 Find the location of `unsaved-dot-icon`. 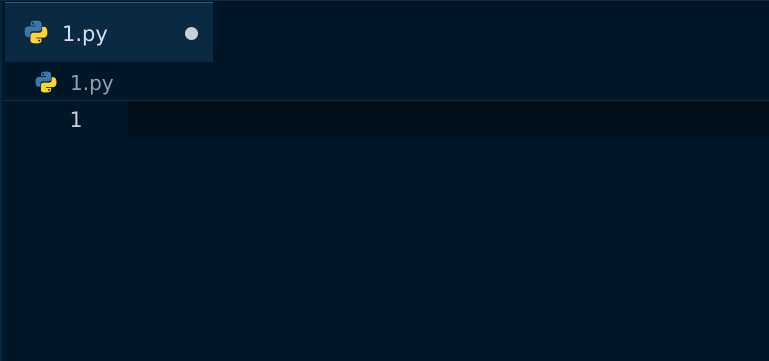

unsaved-dot-icon is located at coordinates (191, 33).